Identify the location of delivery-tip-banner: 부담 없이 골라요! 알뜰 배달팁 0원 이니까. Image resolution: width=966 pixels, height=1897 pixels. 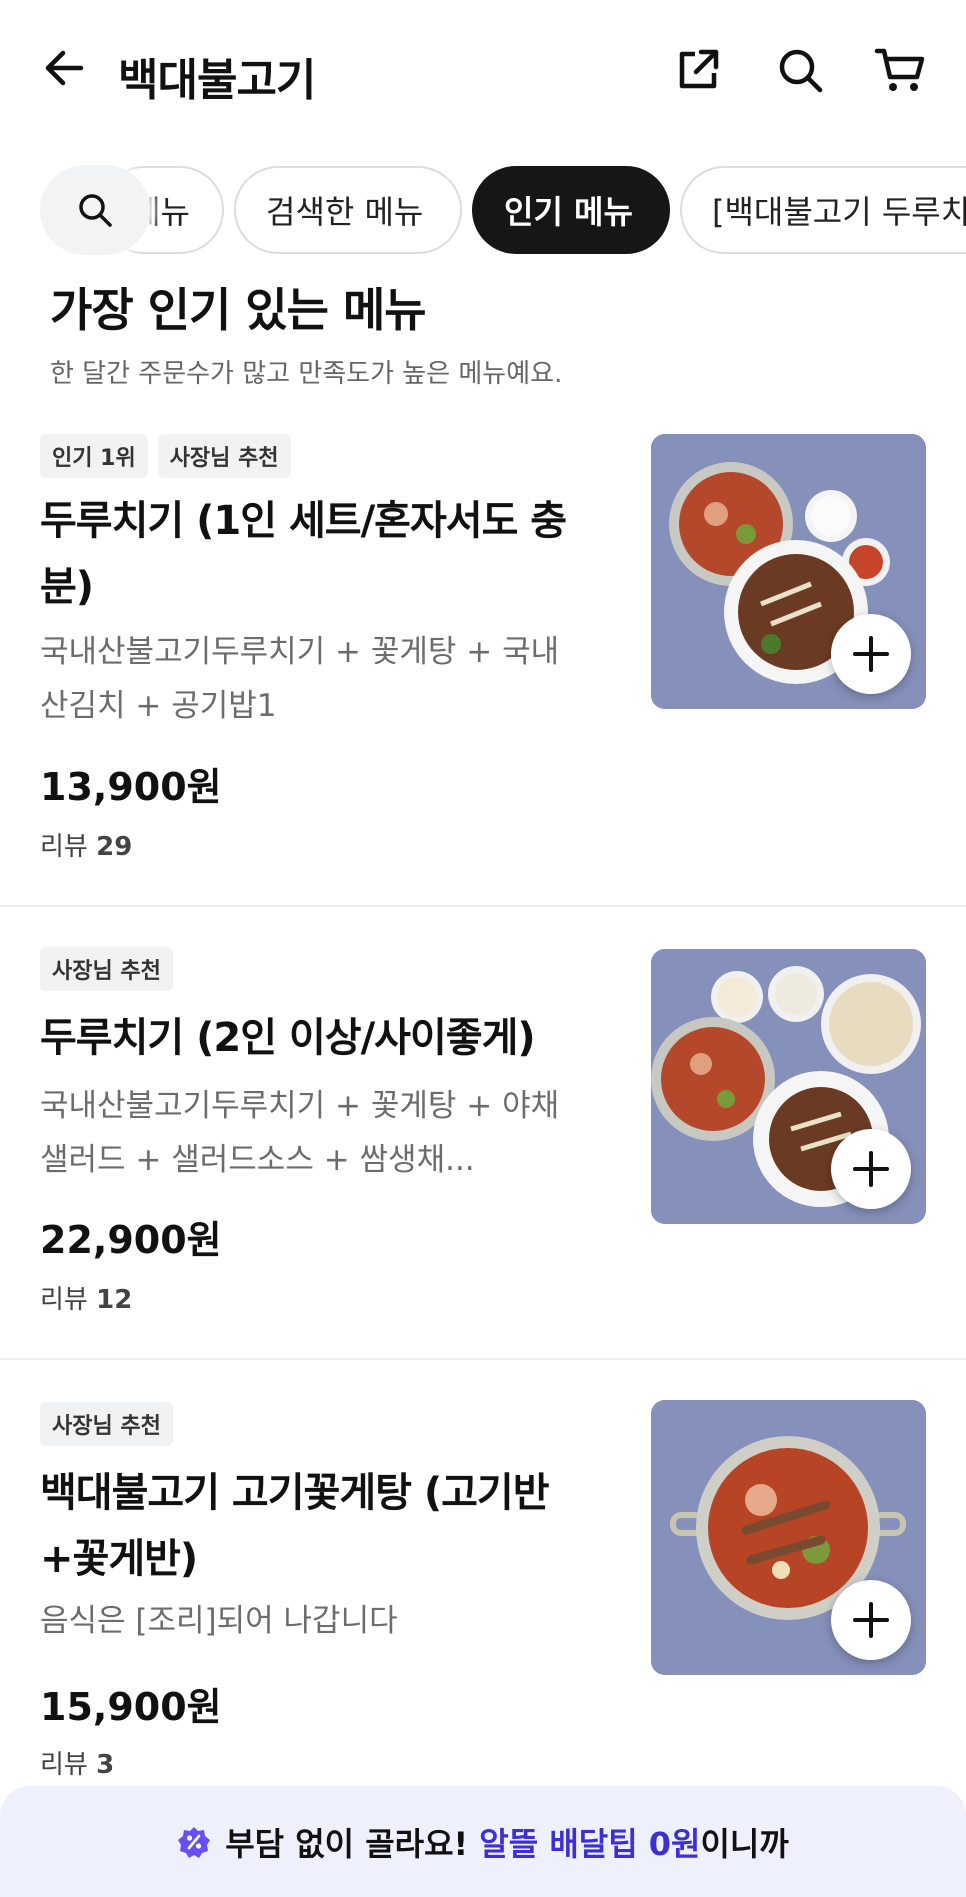
(483, 1841).